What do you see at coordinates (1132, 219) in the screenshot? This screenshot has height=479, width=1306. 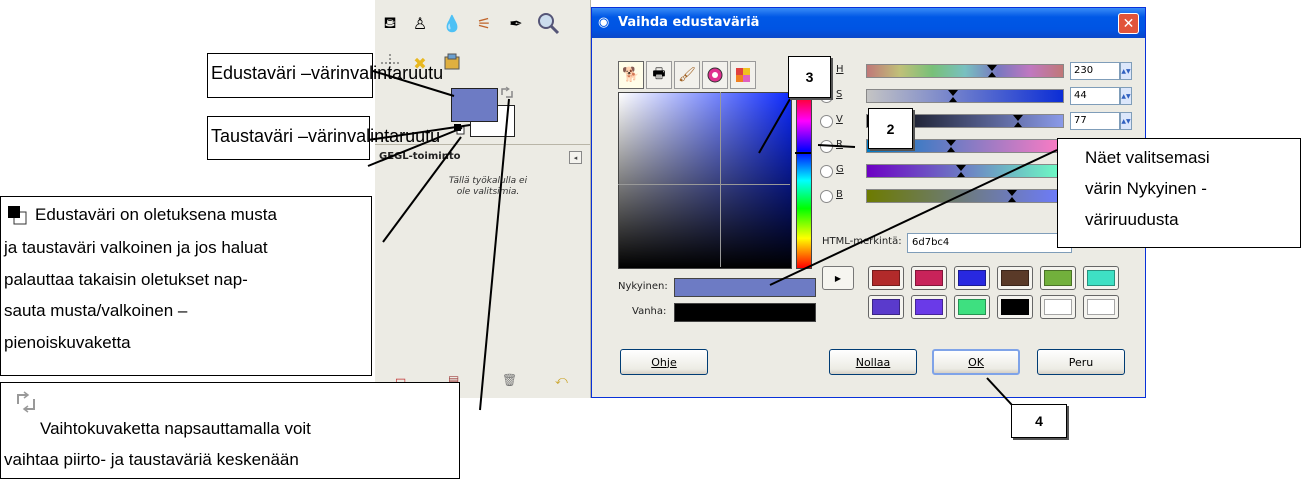 I see `note-line: väriruudusta` at bounding box center [1132, 219].